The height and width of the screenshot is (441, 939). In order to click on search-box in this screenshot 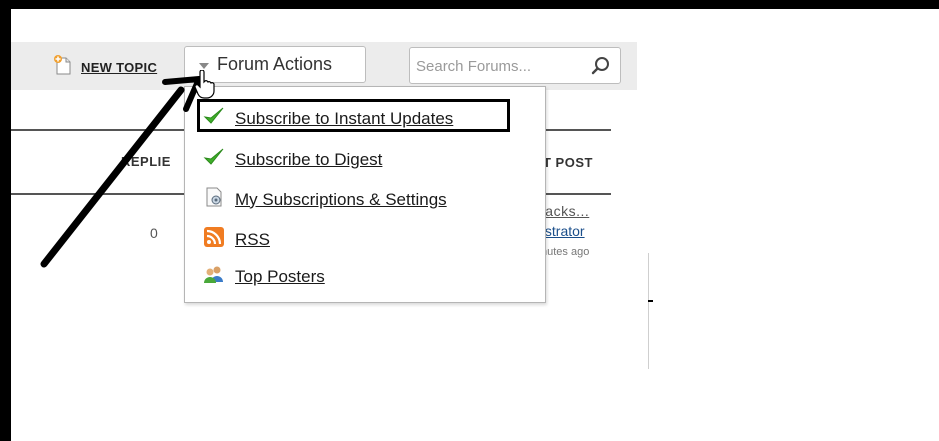, I will do `click(515, 65)`.